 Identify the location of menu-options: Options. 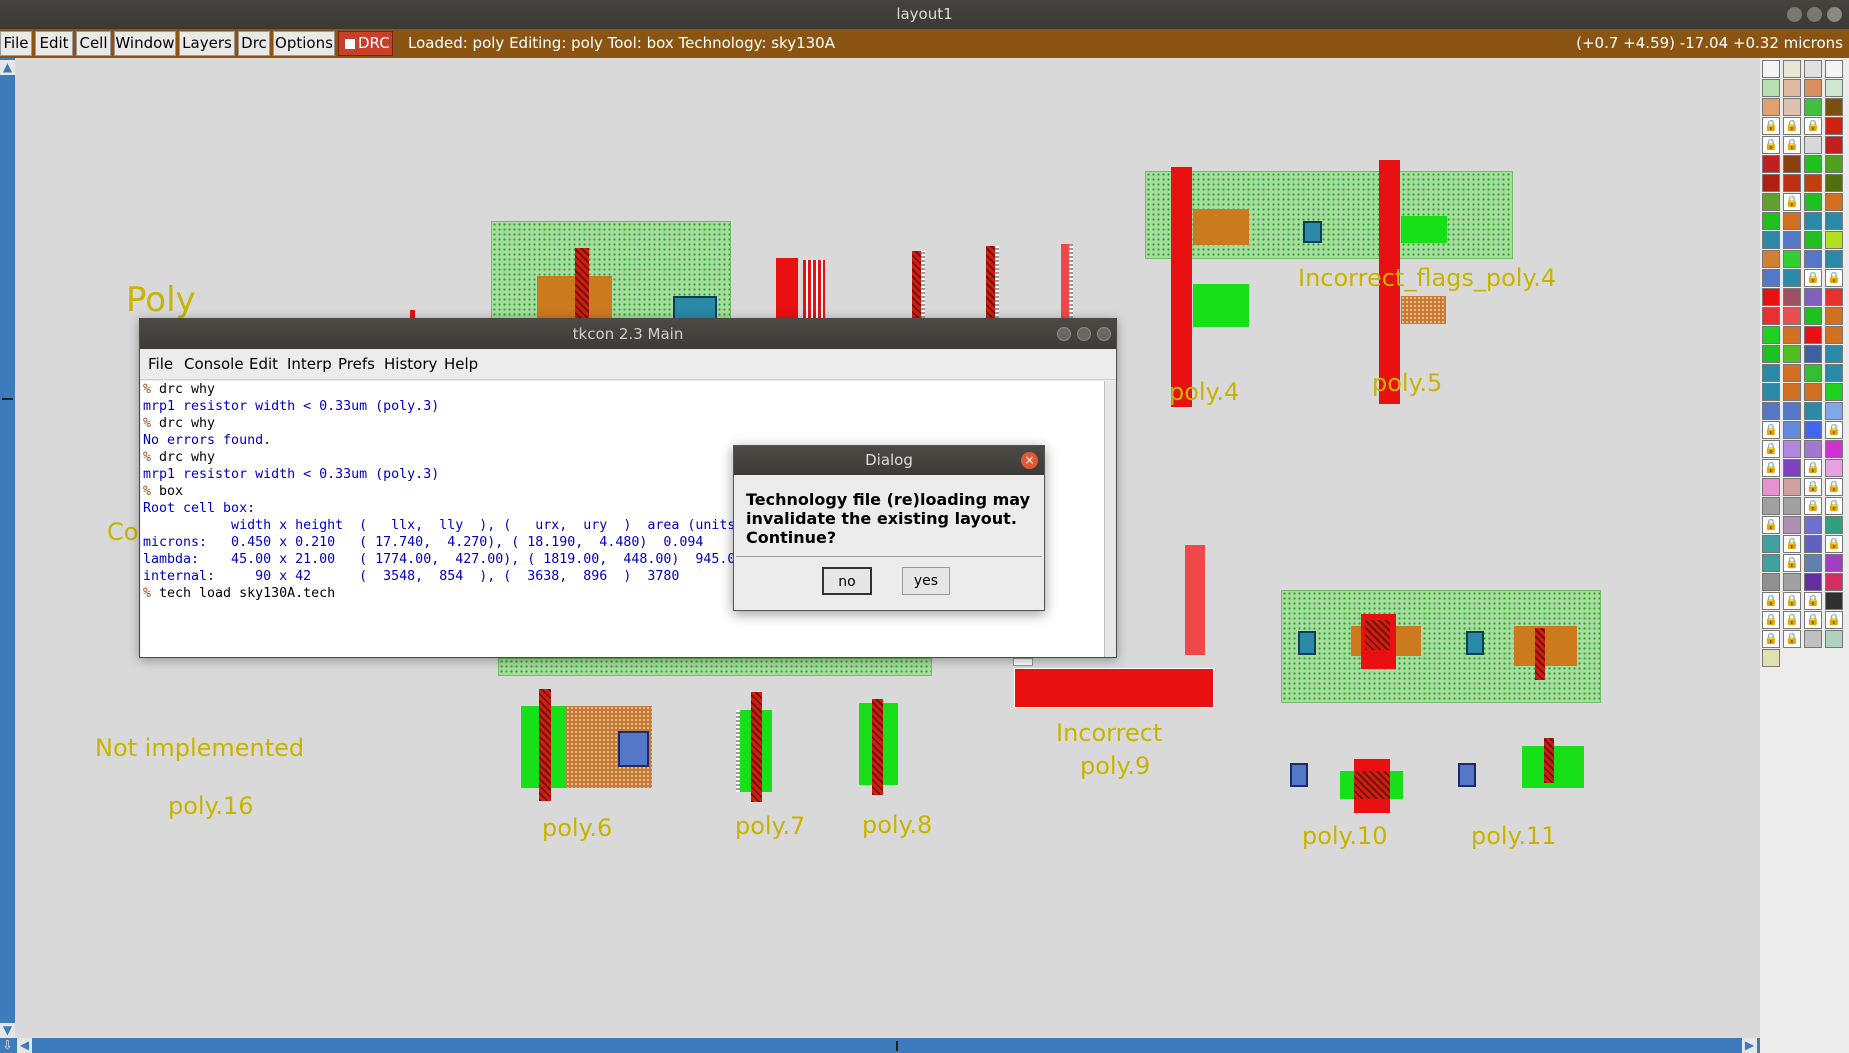
(304, 43).